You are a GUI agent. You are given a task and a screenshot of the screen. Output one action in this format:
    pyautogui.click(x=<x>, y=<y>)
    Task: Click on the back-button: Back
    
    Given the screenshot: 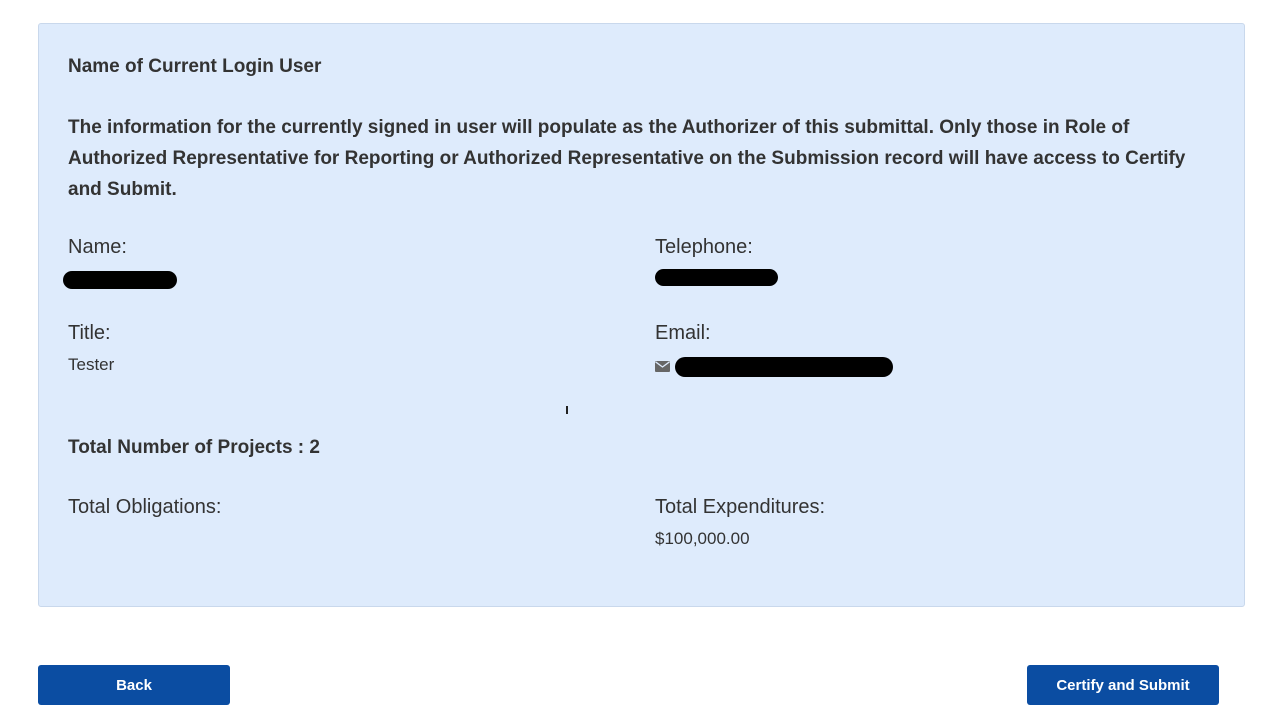 What is the action you would take?
    pyautogui.click(x=134, y=685)
    